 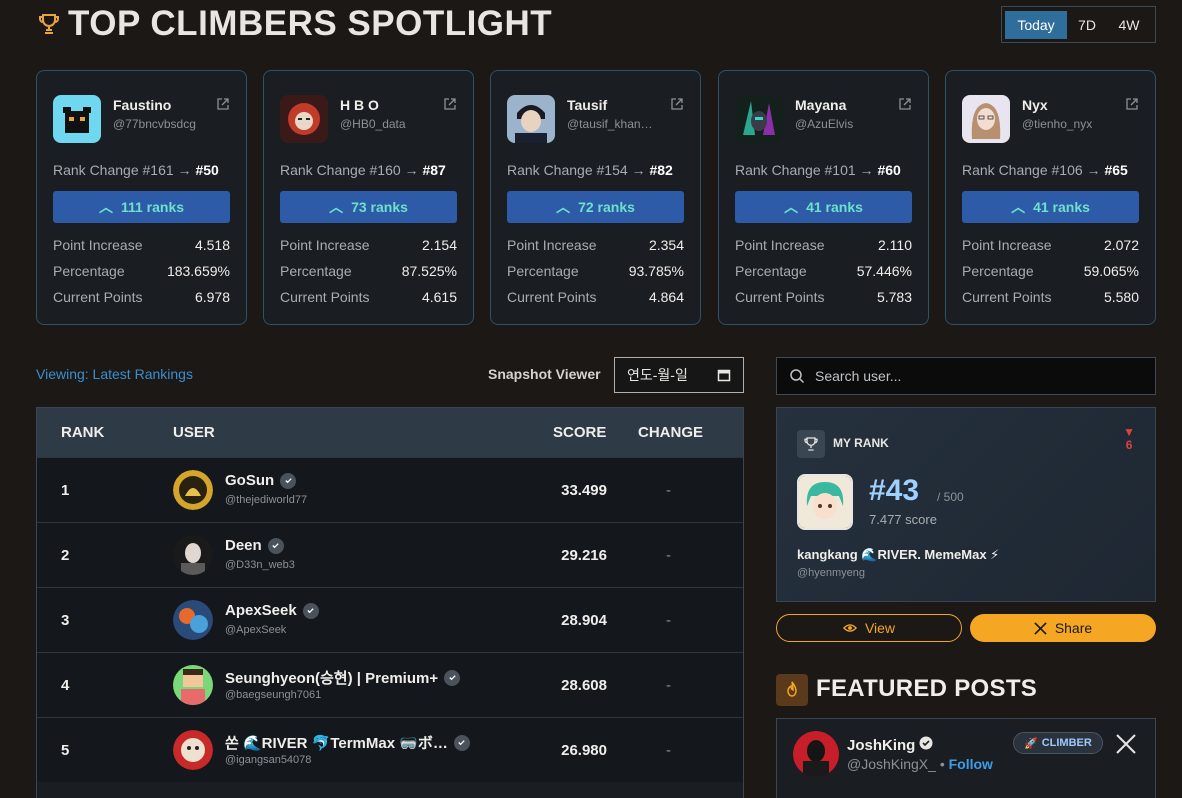 I want to click on table-row: 2 Deen @D33n_web3 29.216 -, so click(x=390, y=554).